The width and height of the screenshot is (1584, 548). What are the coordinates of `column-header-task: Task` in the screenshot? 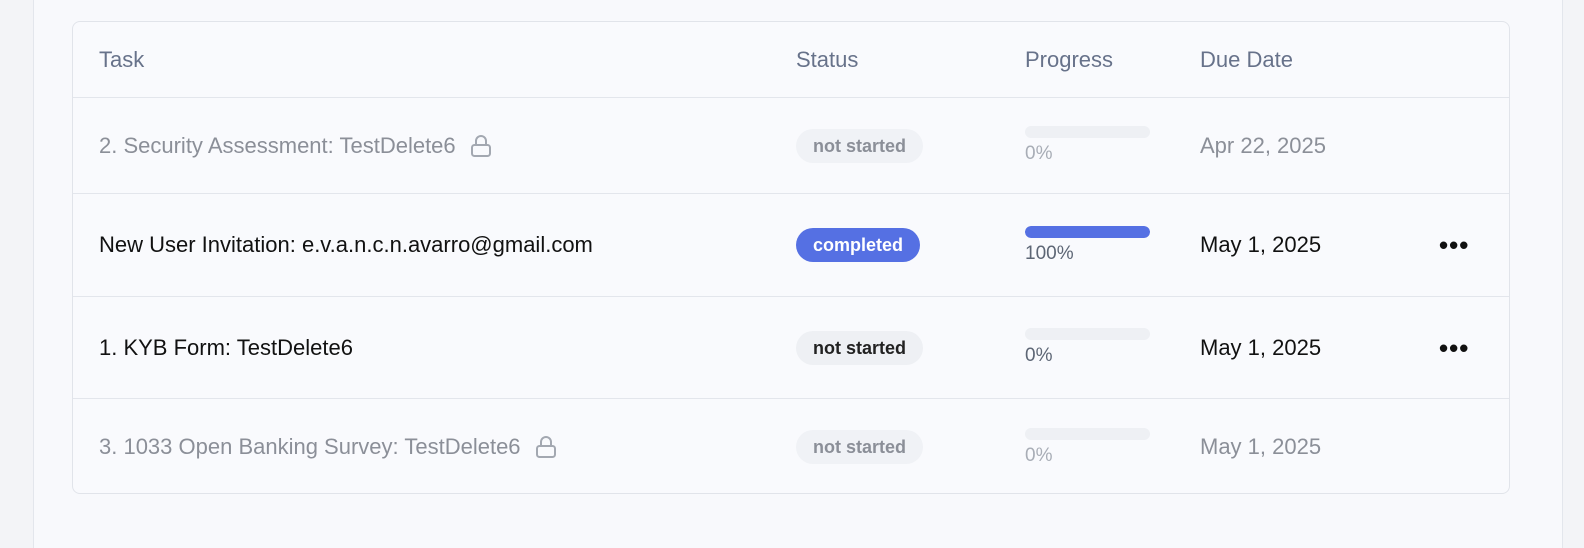 It's located at (122, 59).